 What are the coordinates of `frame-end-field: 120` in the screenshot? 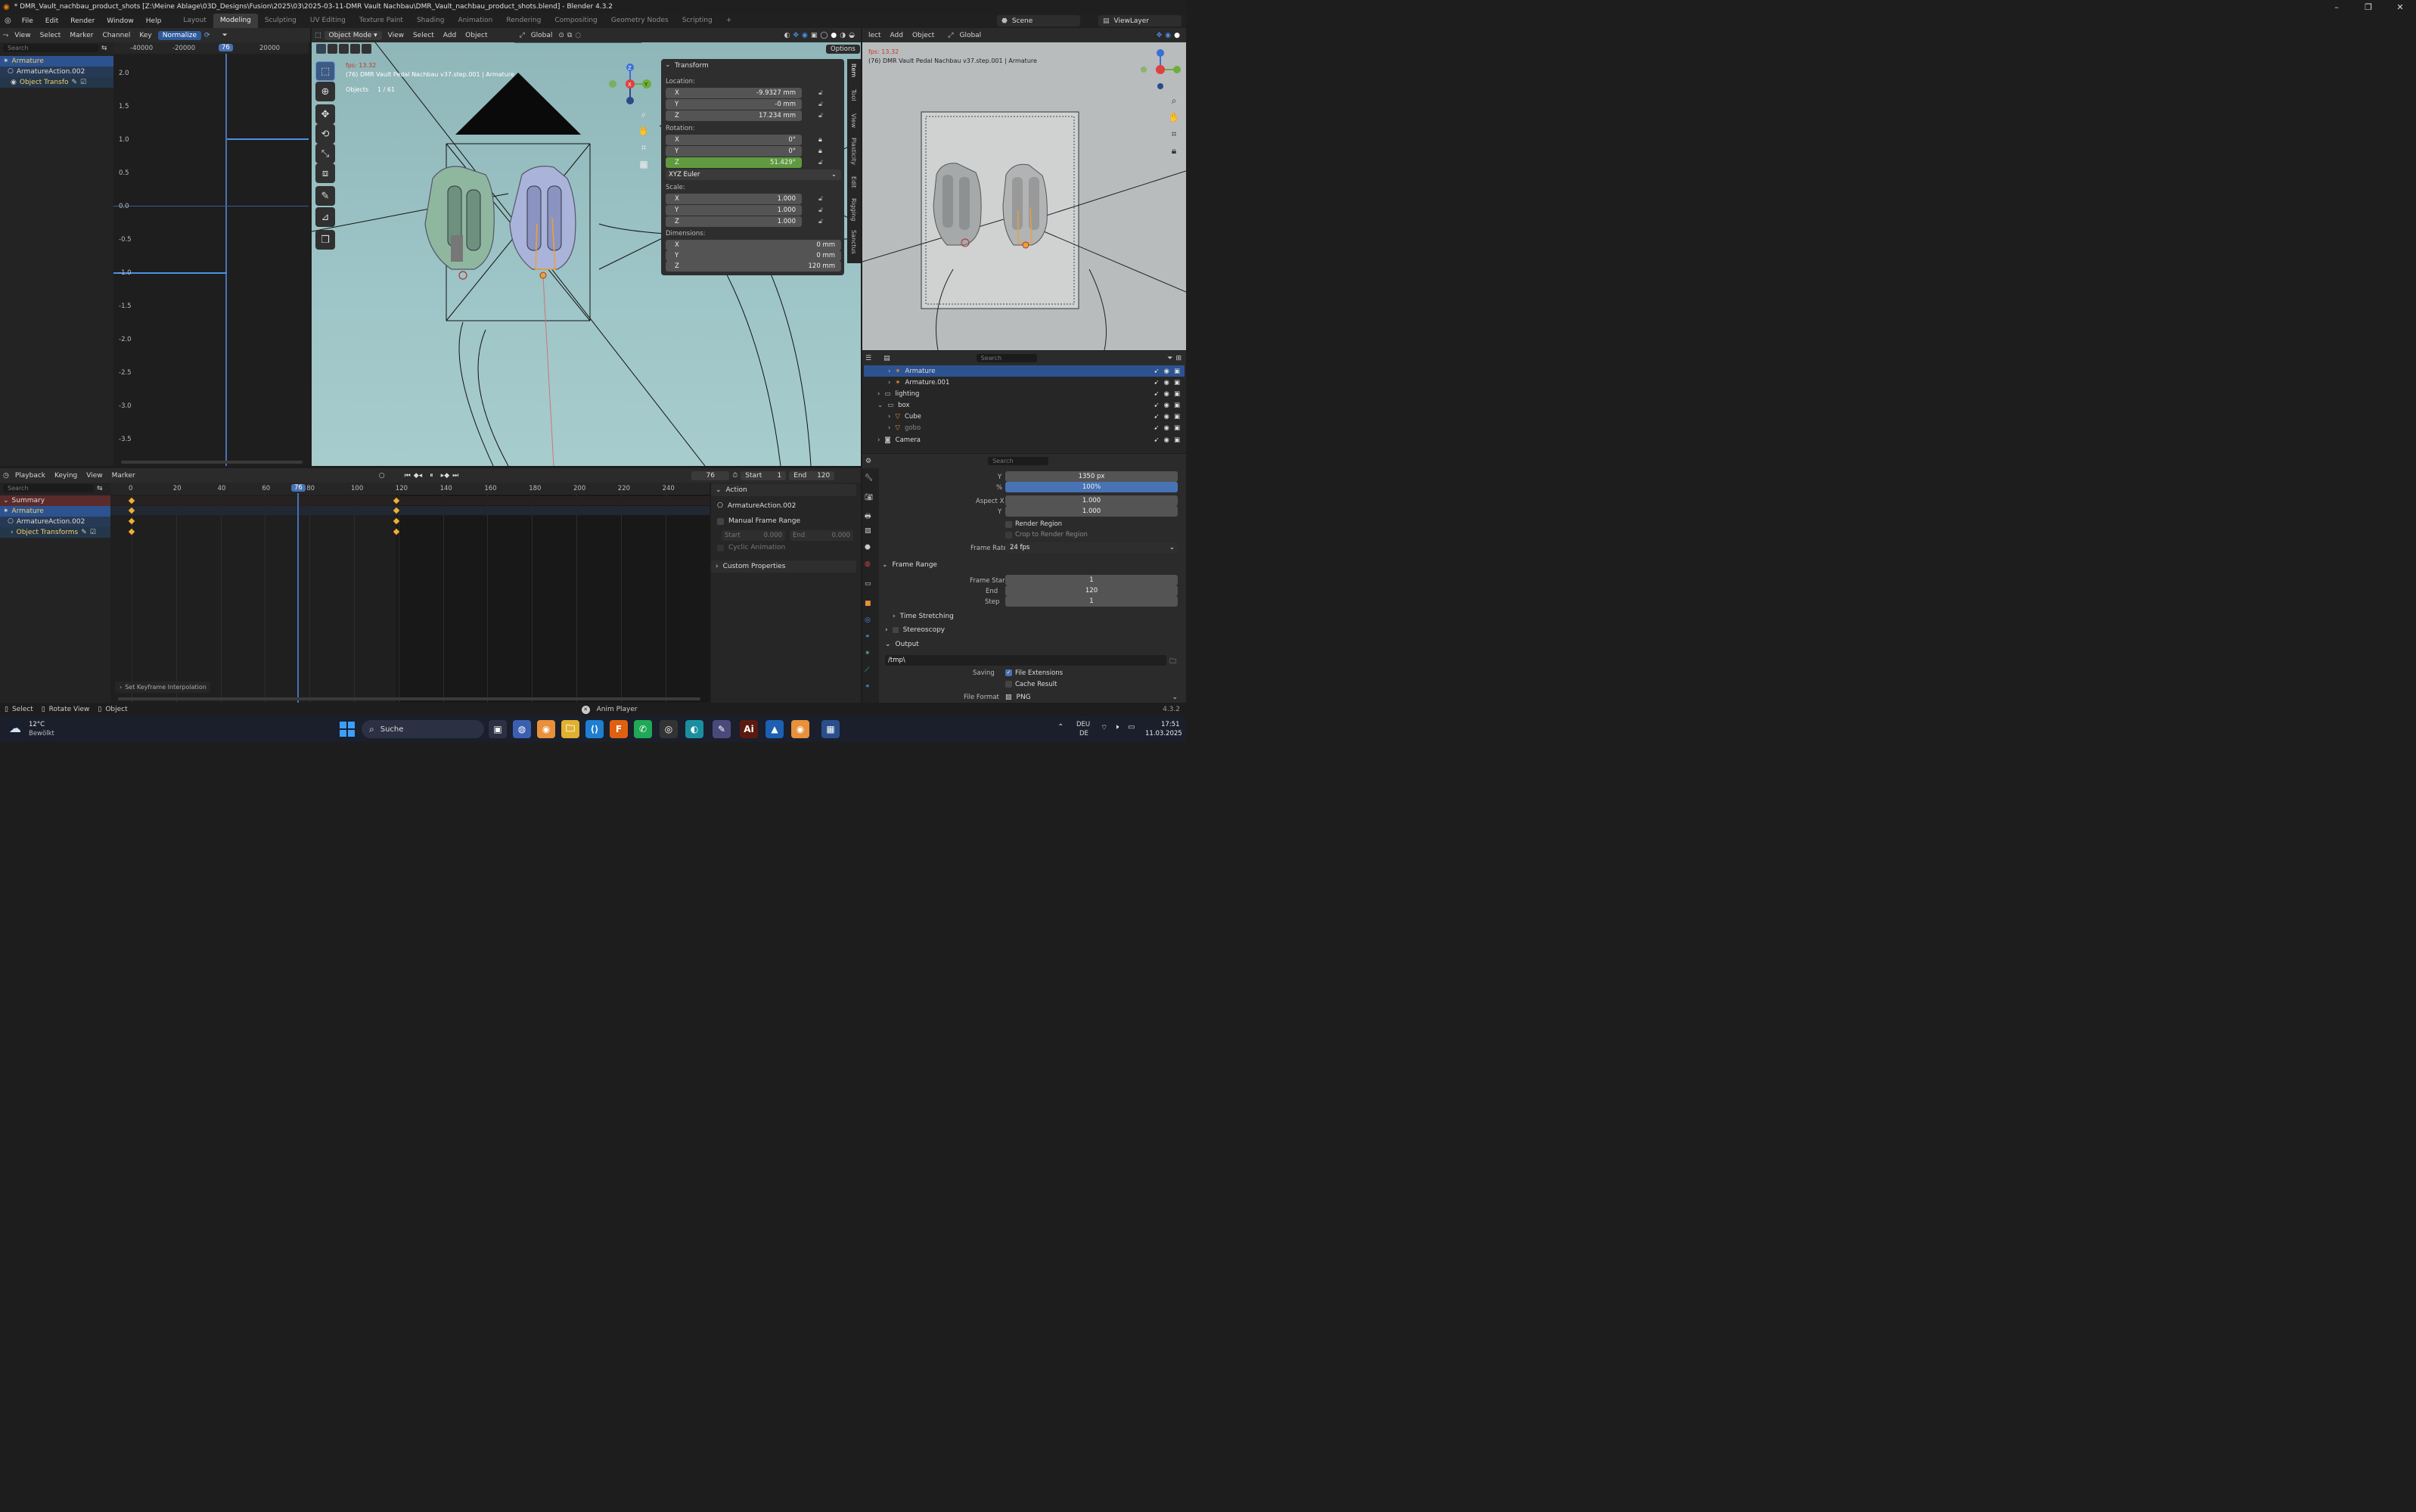 It's located at (1091, 590).